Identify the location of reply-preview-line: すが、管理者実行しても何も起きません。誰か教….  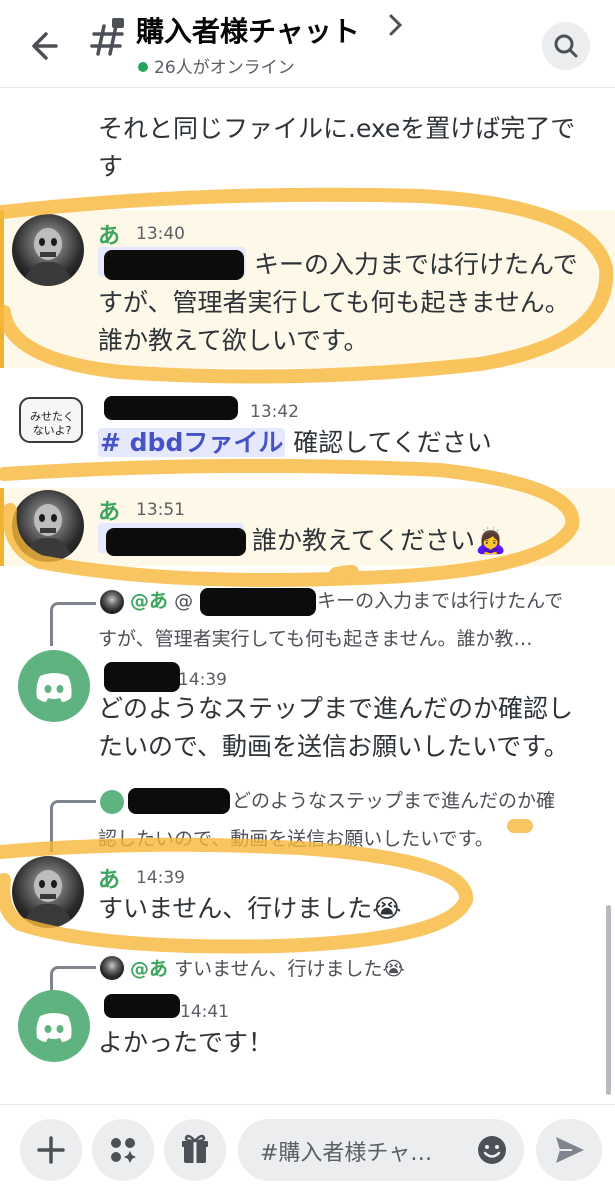
(315, 639).